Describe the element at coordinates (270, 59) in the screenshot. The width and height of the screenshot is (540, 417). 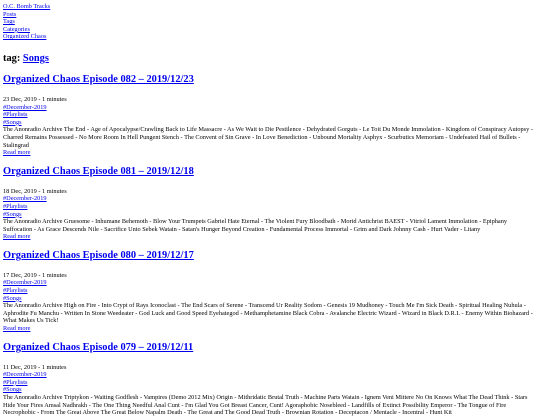
I see `page-title: tag: Songs` at that location.